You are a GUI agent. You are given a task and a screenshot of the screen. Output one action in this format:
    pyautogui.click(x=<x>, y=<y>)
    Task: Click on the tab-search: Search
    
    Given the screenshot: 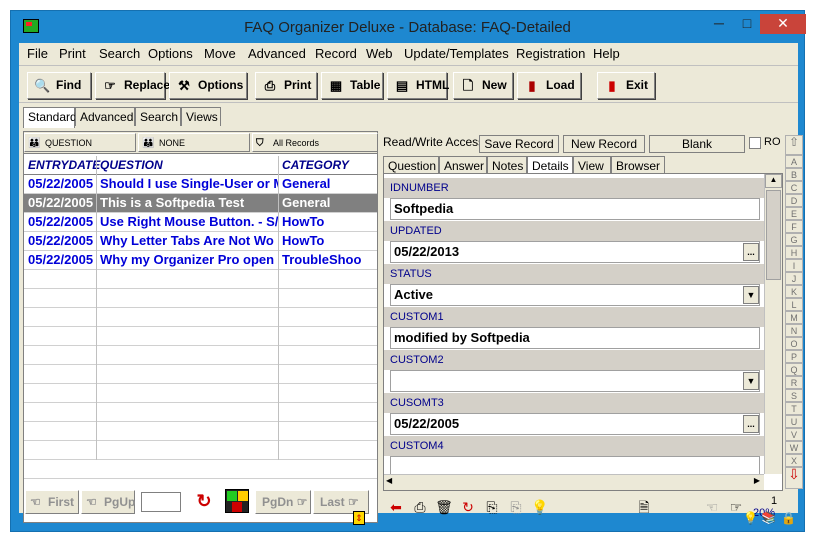 What is the action you would take?
    pyautogui.click(x=158, y=116)
    